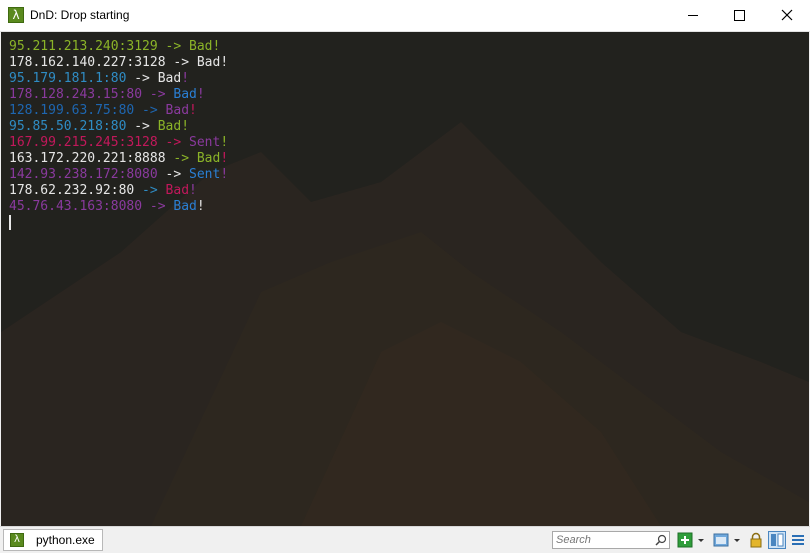 This screenshot has height=553, width=810. Describe the element at coordinates (721, 540) in the screenshot. I see `console-view-icon` at that location.